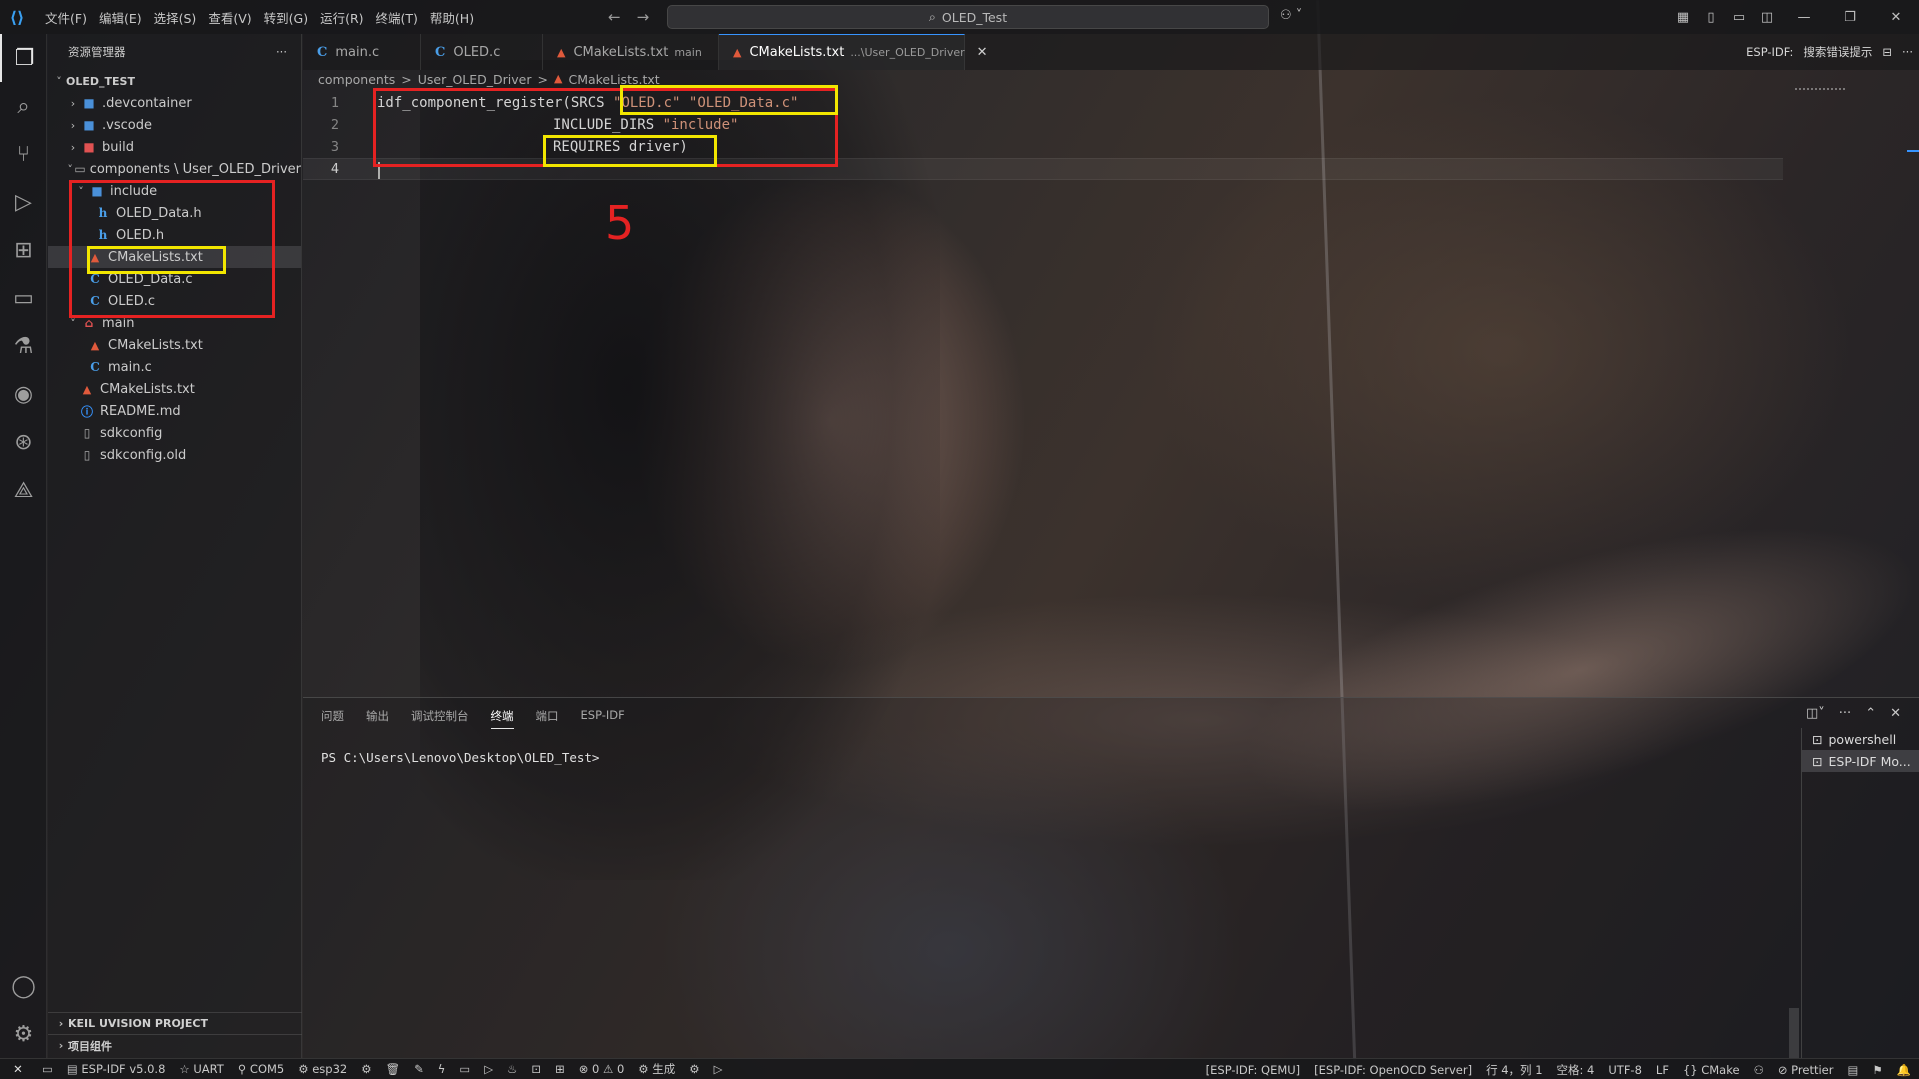 The width and height of the screenshot is (1919, 1079). I want to click on panel-tab-debug-console: 调试控制台, so click(440, 718).